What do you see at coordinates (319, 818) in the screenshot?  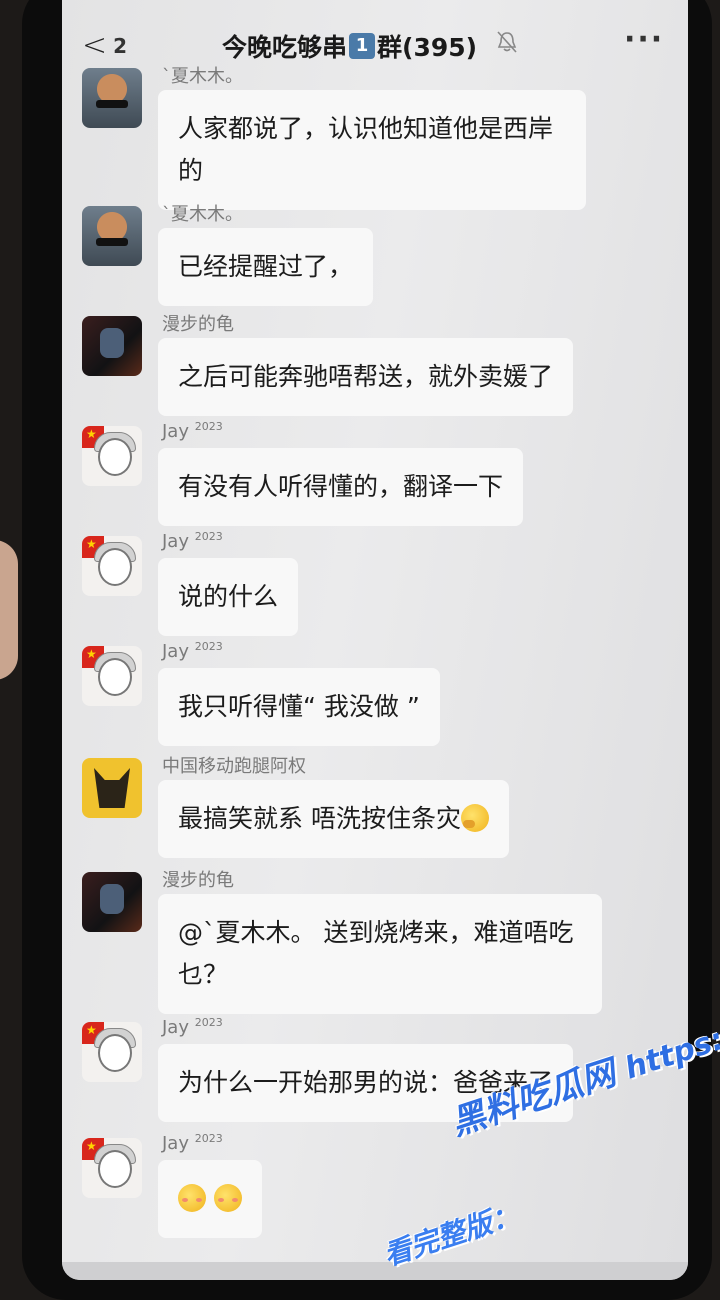 I see `message-text: 最搞笑就系 唔洗按住条灾` at bounding box center [319, 818].